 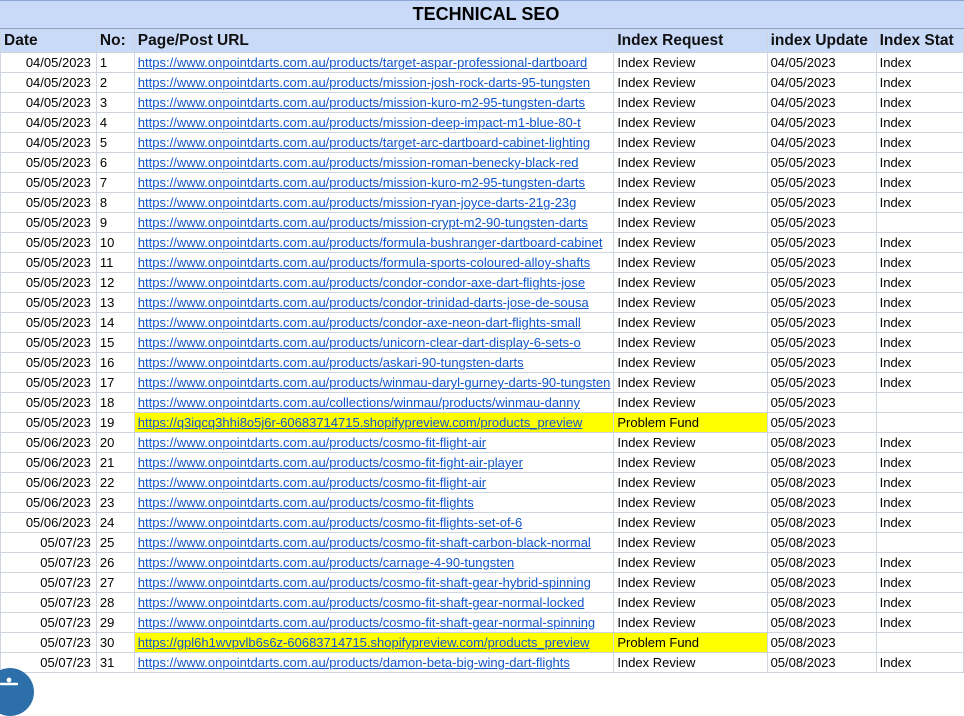 I want to click on cell-no: 9, so click(x=115, y=222).